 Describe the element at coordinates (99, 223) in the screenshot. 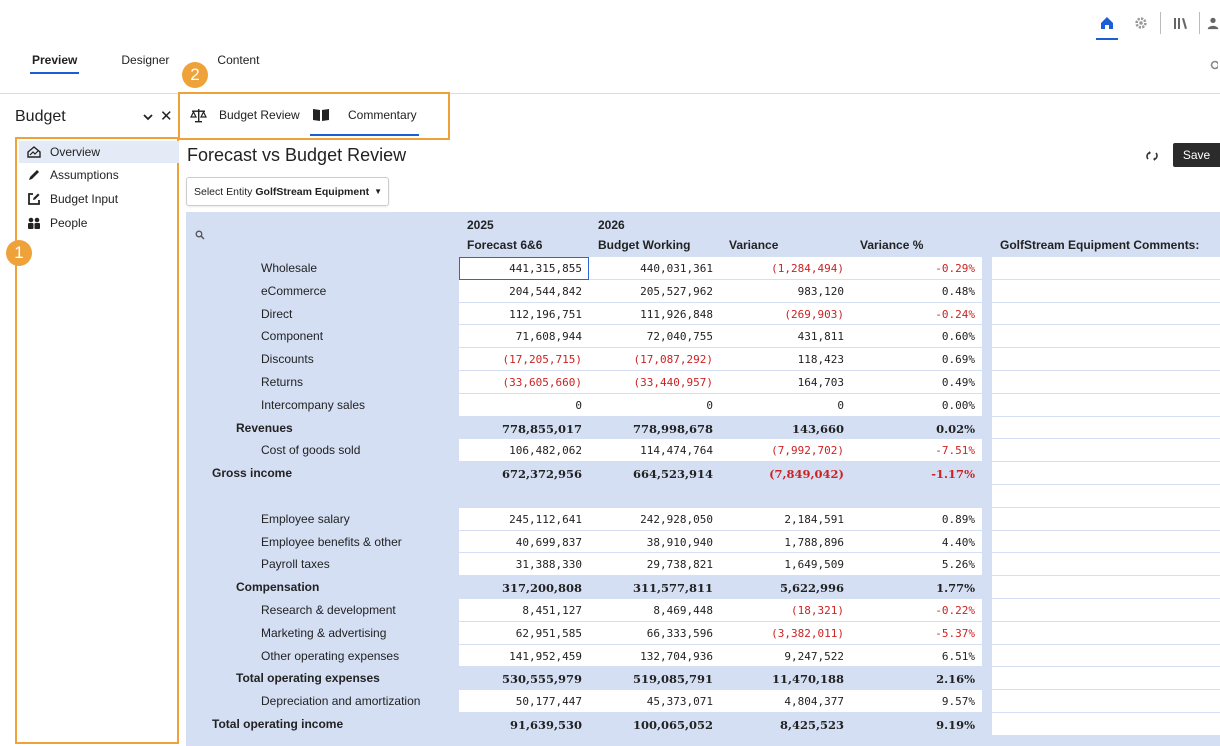

I see `nav-item-people: People` at that location.